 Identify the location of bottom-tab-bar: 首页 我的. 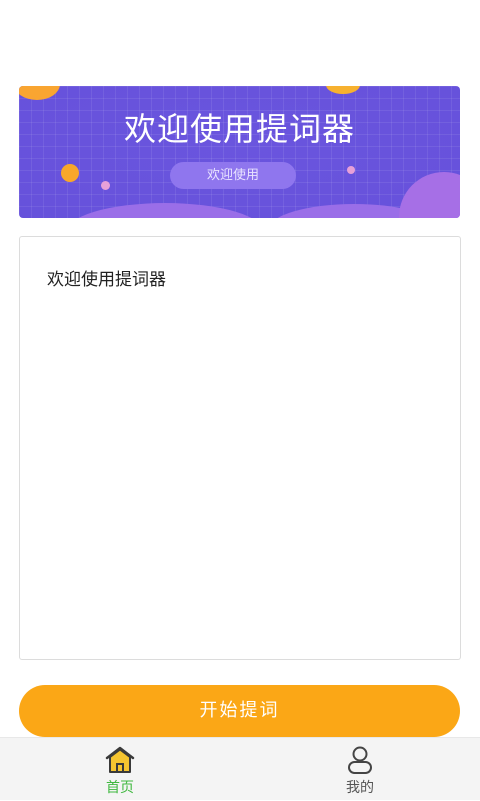
(240, 768).